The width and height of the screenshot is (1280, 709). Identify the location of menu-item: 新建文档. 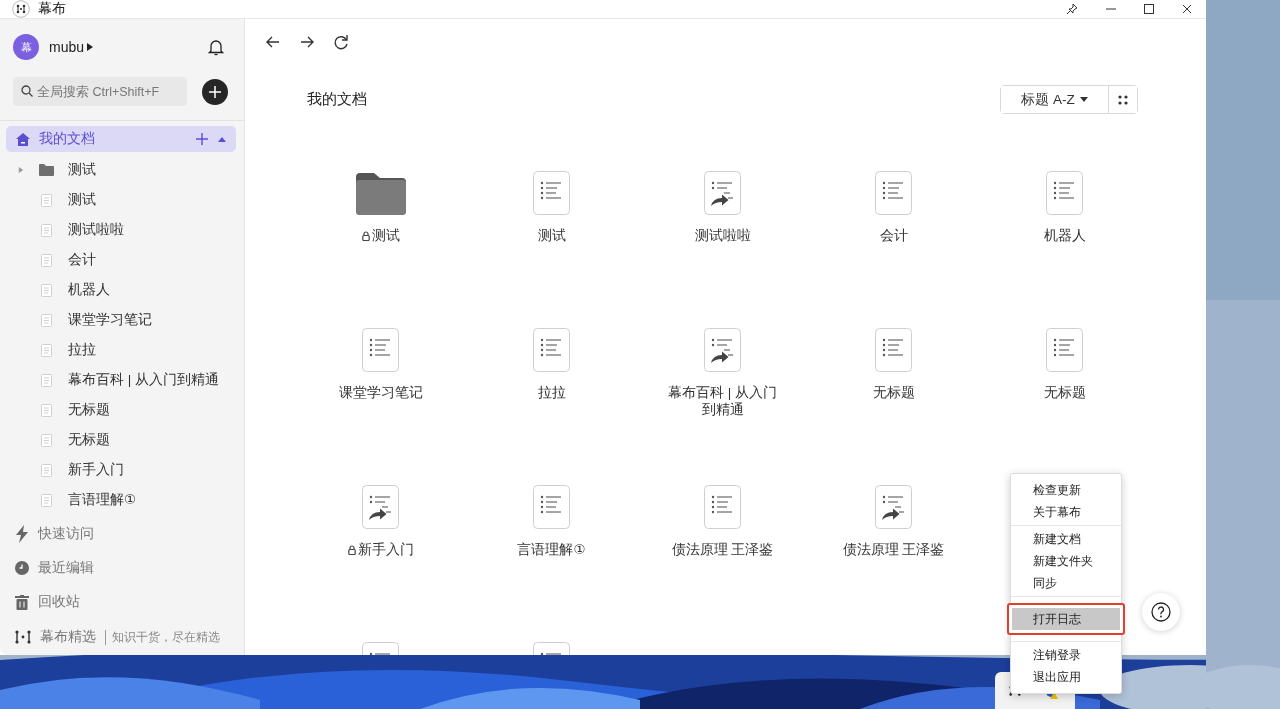
(1066, 539).